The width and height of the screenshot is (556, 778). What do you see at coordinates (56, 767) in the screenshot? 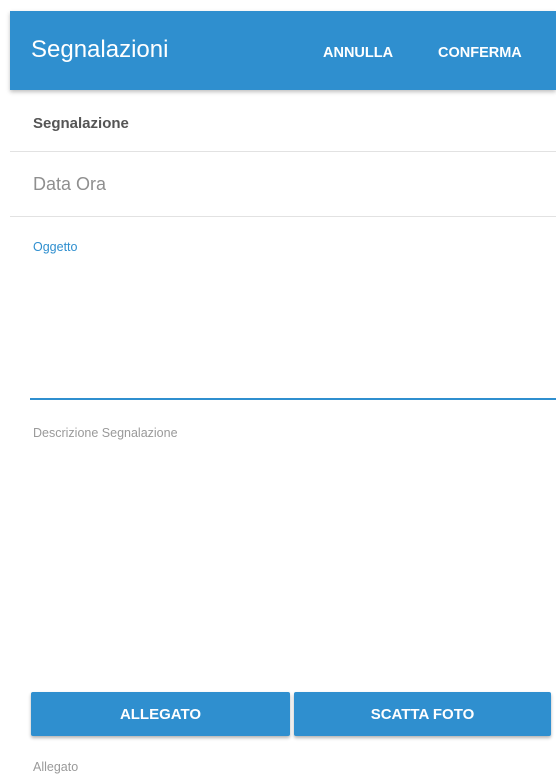
I see `allegato-label: Allegato` at bounding box center [56, 767].